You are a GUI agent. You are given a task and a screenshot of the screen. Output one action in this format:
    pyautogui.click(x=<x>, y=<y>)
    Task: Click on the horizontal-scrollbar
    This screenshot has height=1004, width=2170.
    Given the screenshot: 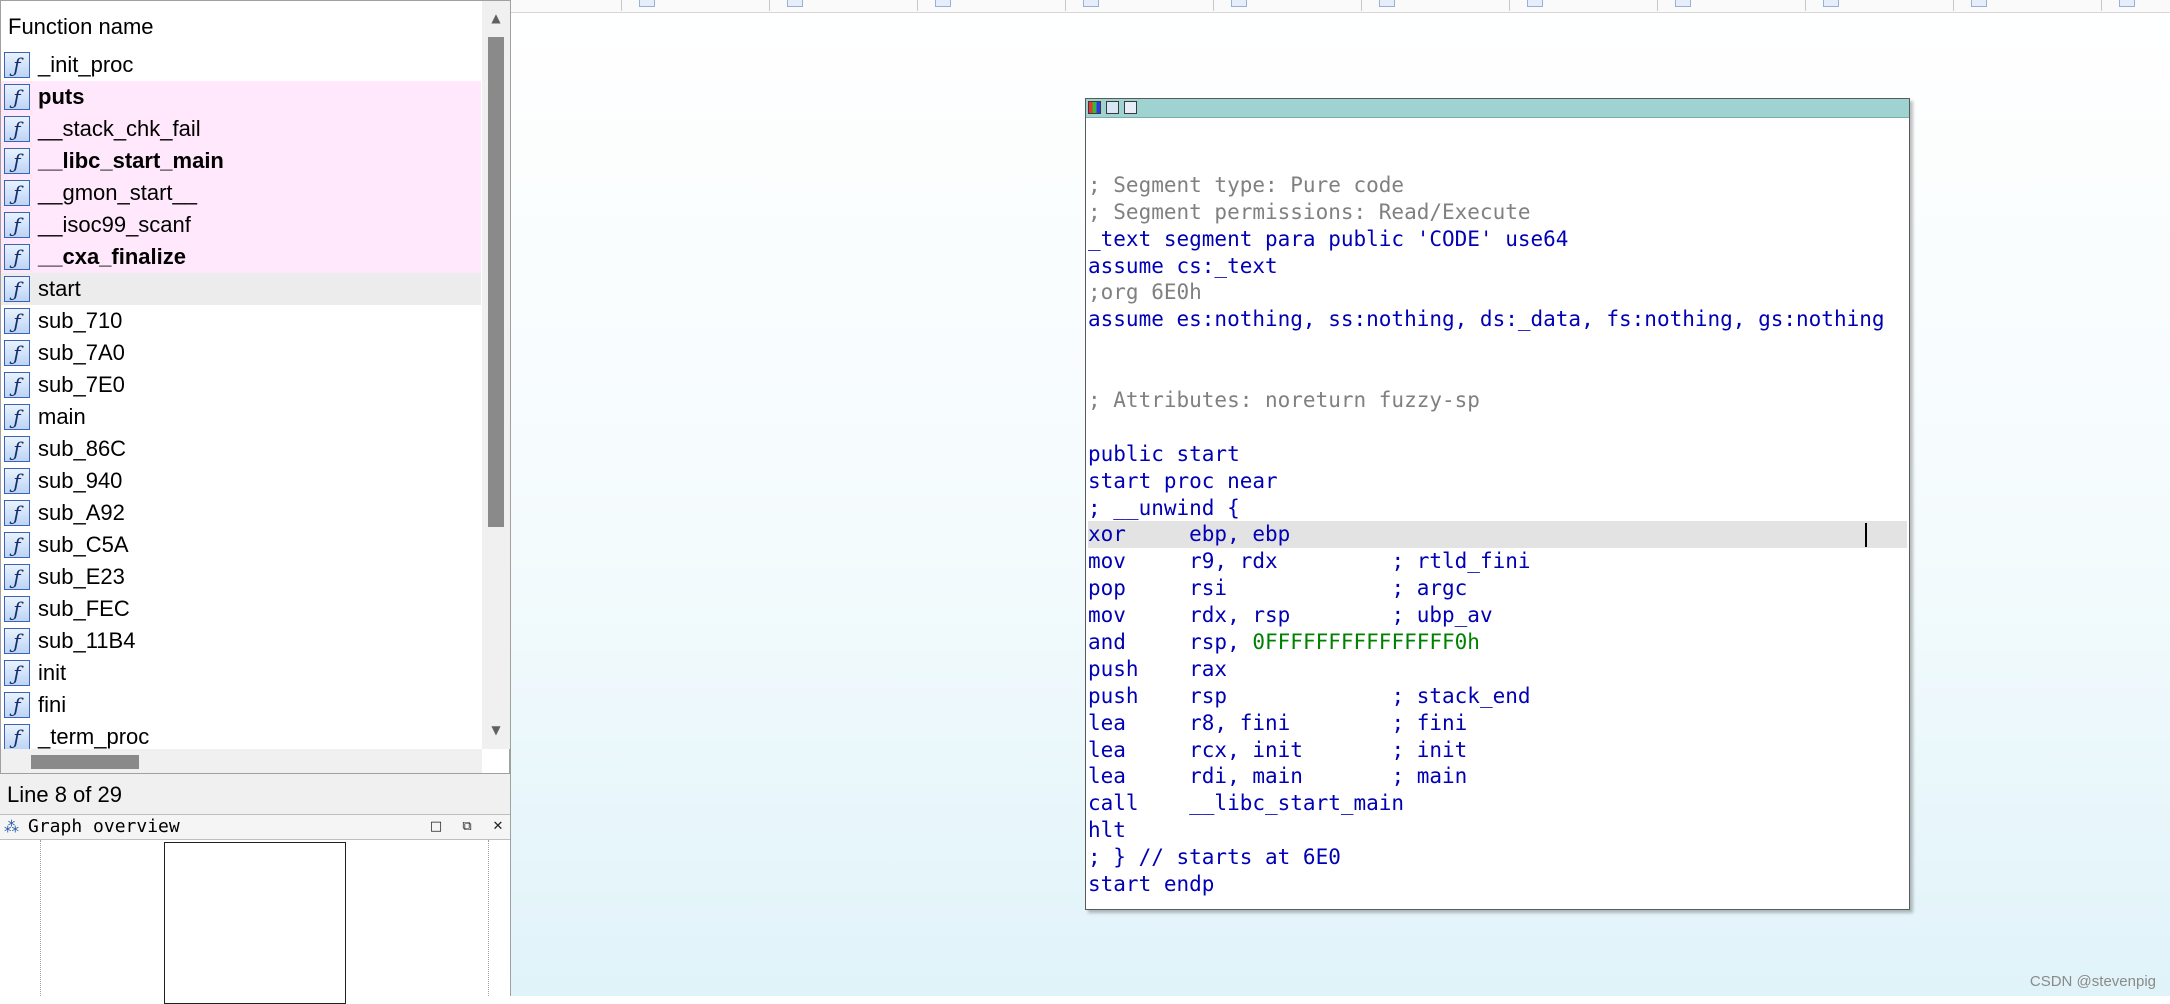 What is the action you would take?
    pyautogui.click(x=241, y=761)
    